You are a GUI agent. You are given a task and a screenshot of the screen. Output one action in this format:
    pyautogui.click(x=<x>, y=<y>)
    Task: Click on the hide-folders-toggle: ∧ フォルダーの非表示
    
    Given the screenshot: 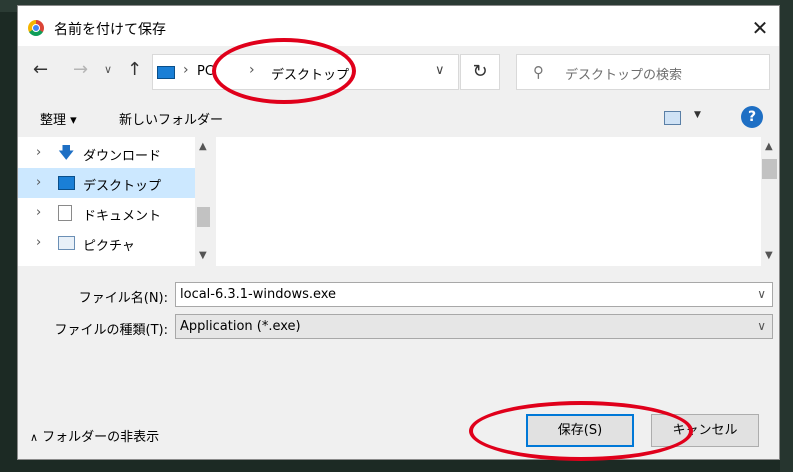 What is the action you would take?
    pyautogui.click(x=94, y=435)
    